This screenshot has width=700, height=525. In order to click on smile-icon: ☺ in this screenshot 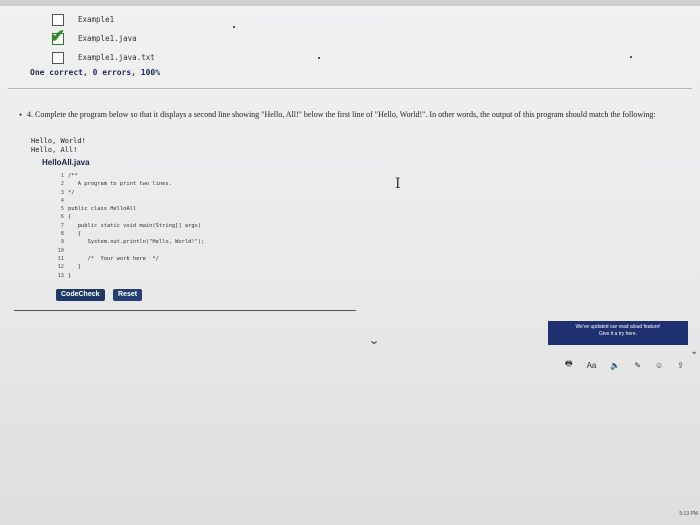, I will do `click(659, 365)`.